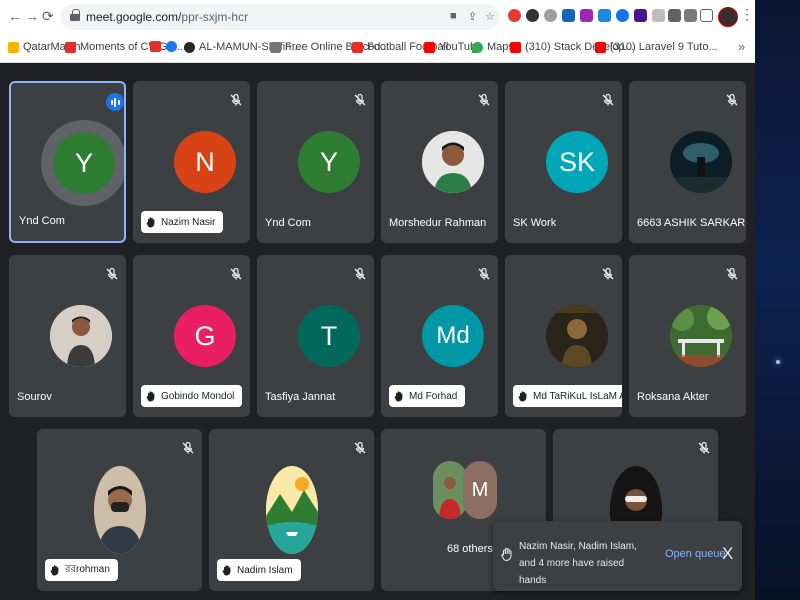 This screenshot has width=800, height=600. Describe the element at coordinates (490, 16) in the screenshot. I see `bookmark-star-icon: ☆` at that location.